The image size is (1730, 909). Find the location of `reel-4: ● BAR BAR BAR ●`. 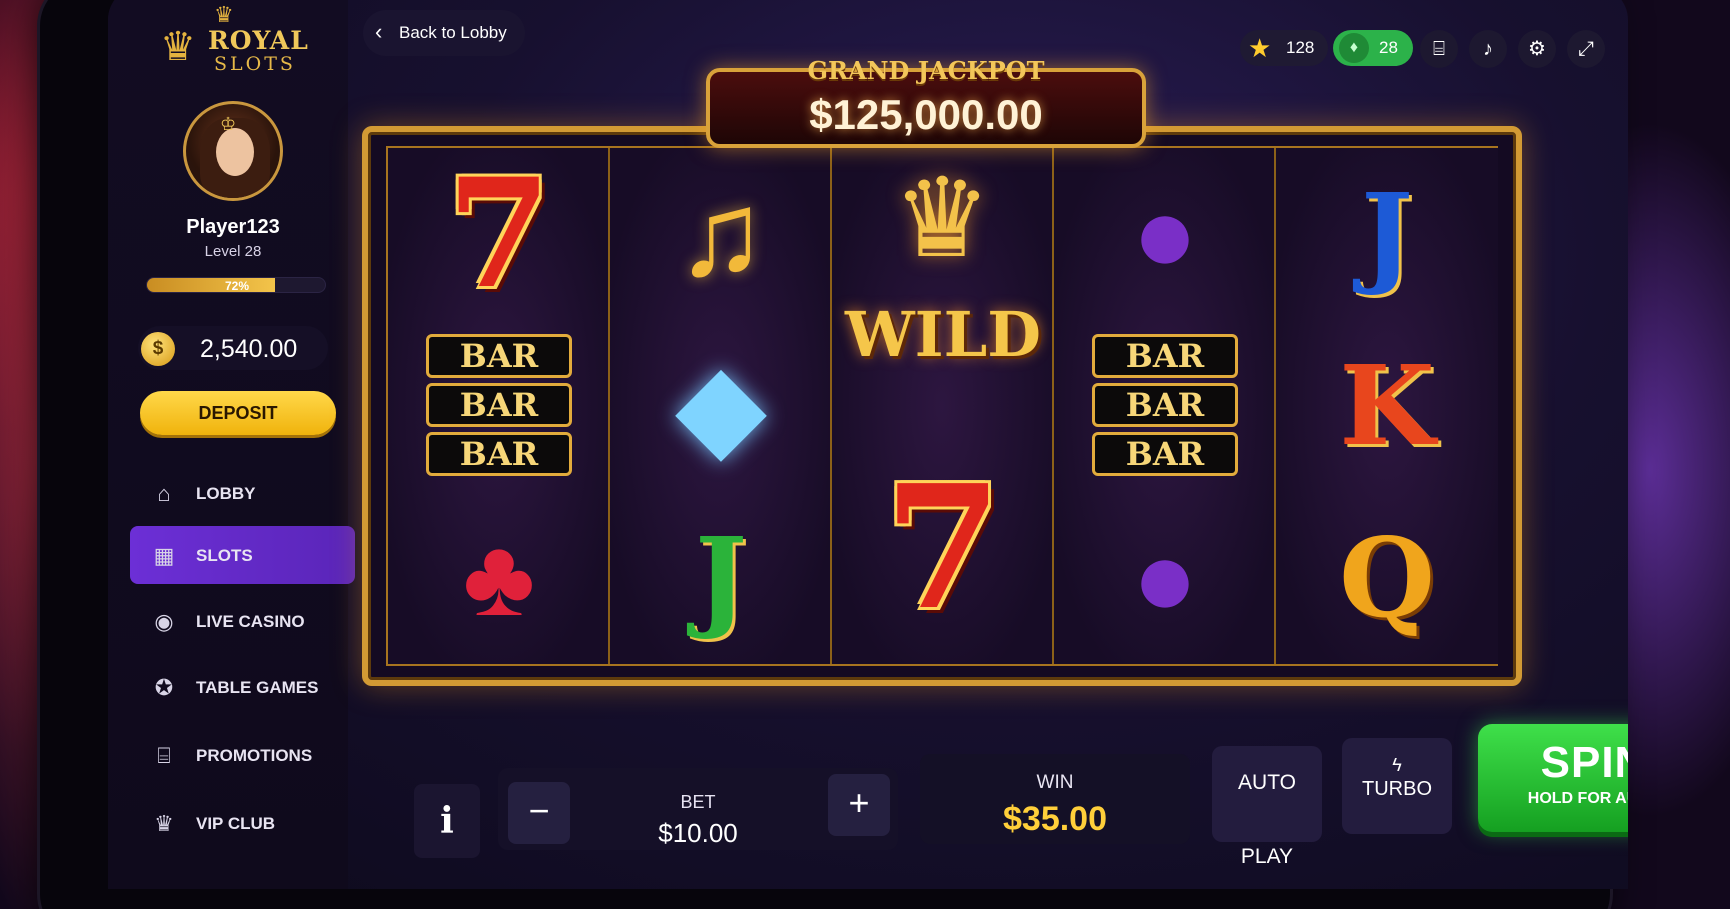

reel-4: ● BAR BAR BAR ● is located at coordinates (1165, 406).